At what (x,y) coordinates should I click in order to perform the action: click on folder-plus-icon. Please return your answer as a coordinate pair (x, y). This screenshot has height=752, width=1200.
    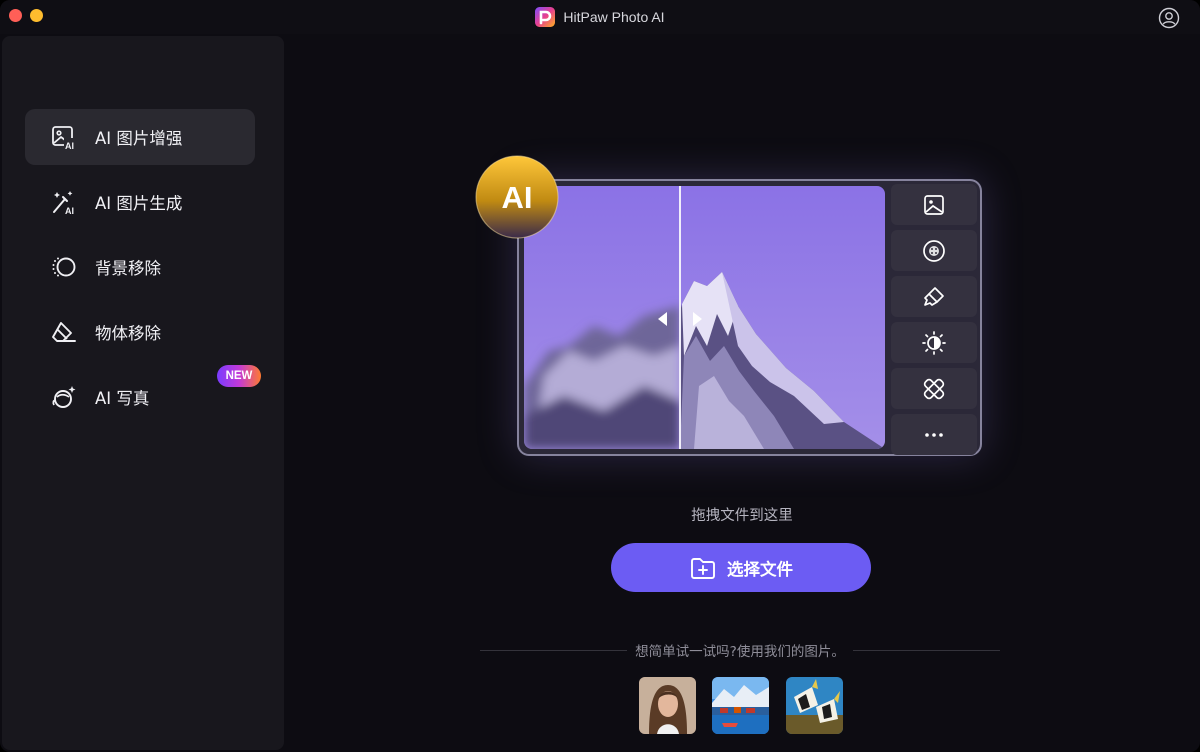
    Looking at the image, I should click on (703, 568).